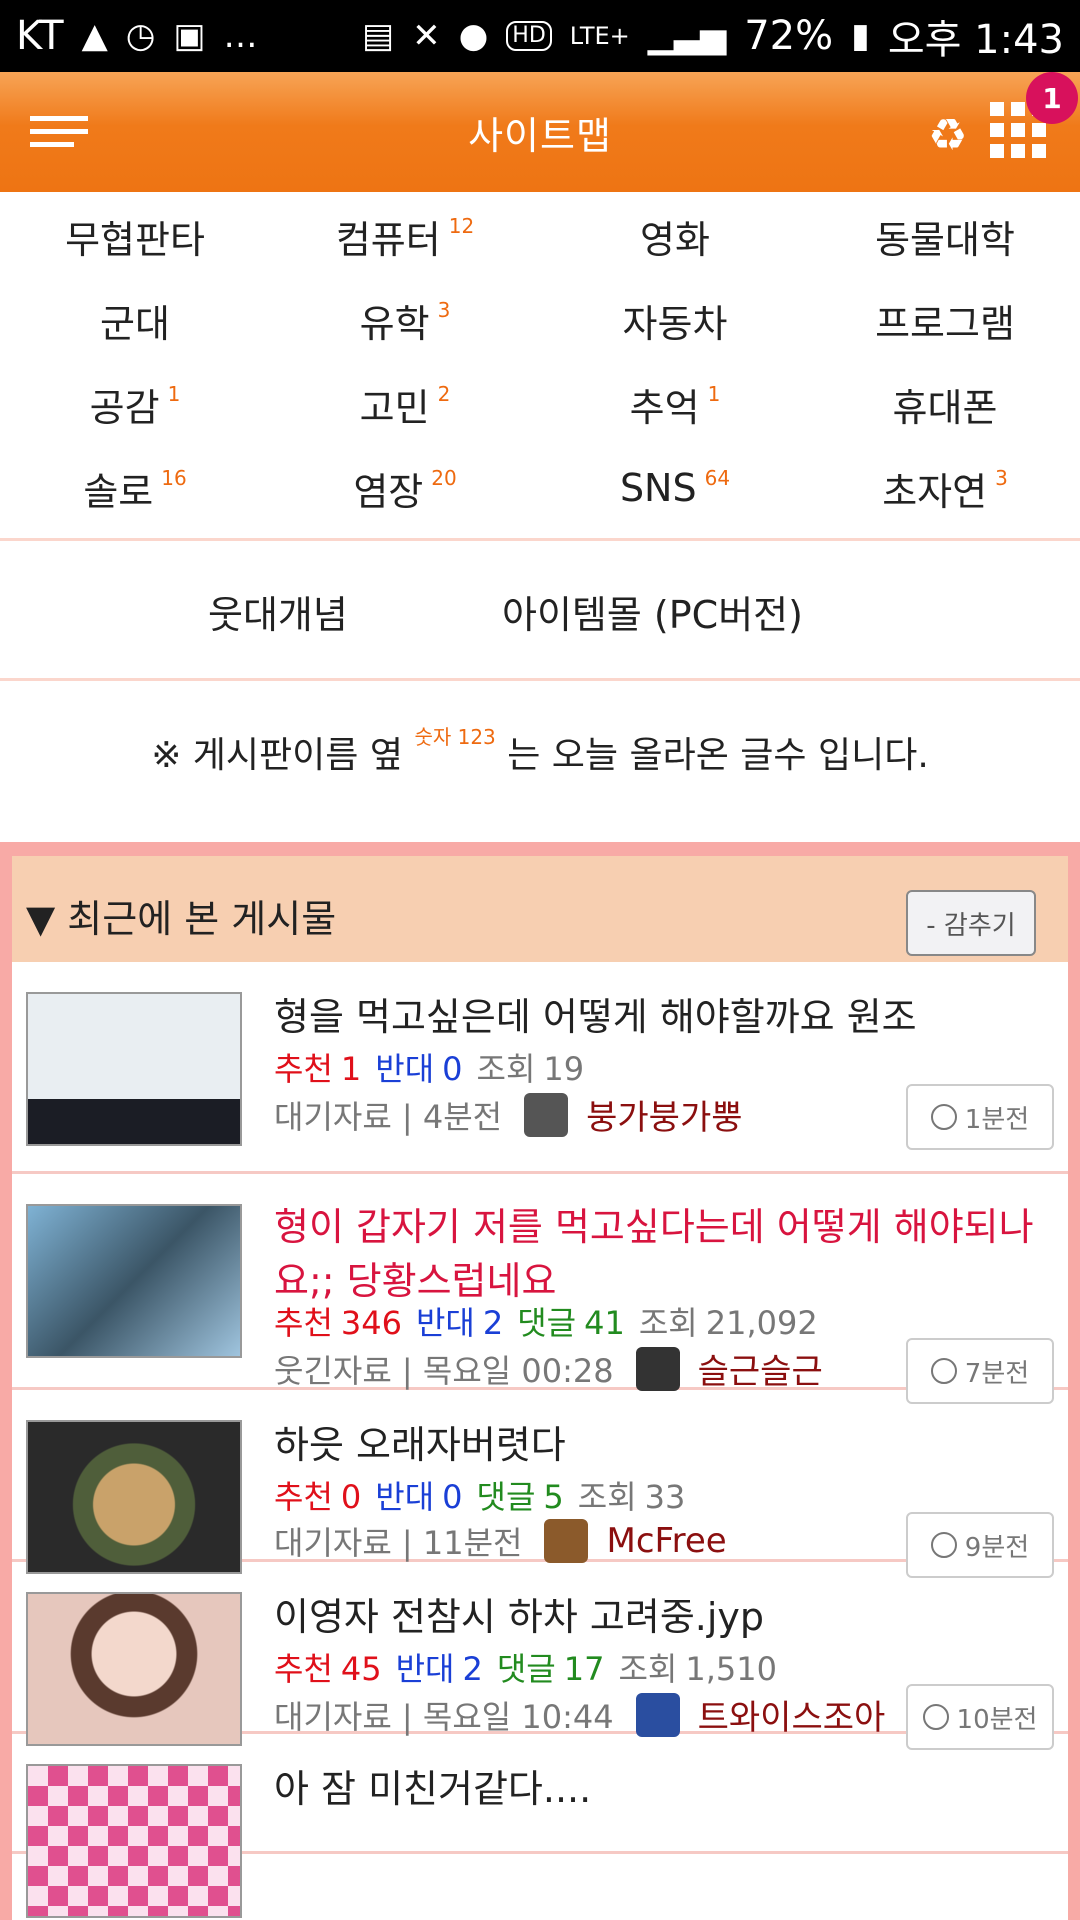 Image resolution: width=1080 pixels, height=1920 pixels. What do you see at coordinates (717, 478) in the screenshot?
I see `sitemap-item-count: 64` at bounding box center [717, 478].